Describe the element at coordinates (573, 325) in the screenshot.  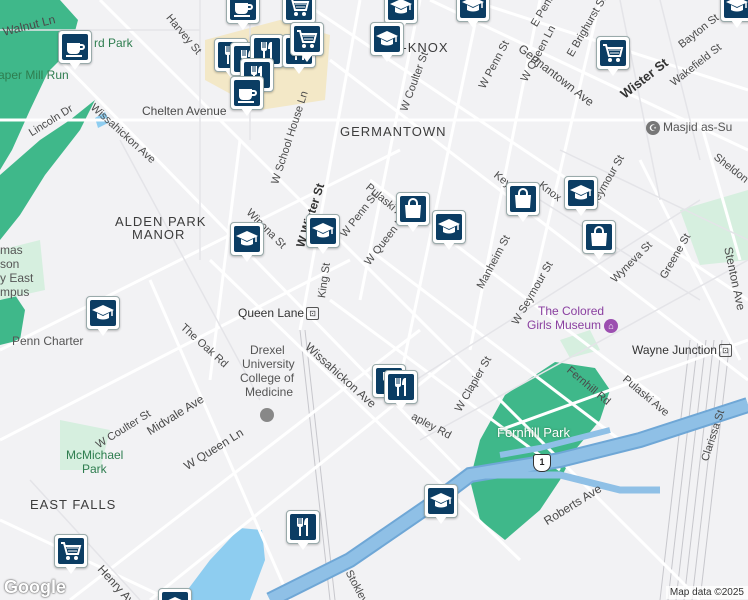
I see `poi-label-colored-girls-2: Girls Museum ⌂` at that location.